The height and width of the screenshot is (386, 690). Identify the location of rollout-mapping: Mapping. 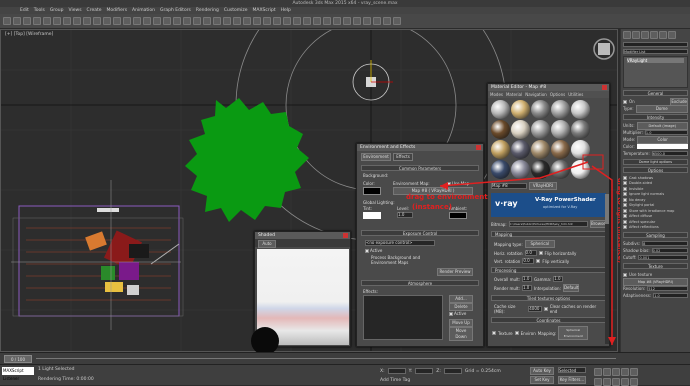
(548, 234).